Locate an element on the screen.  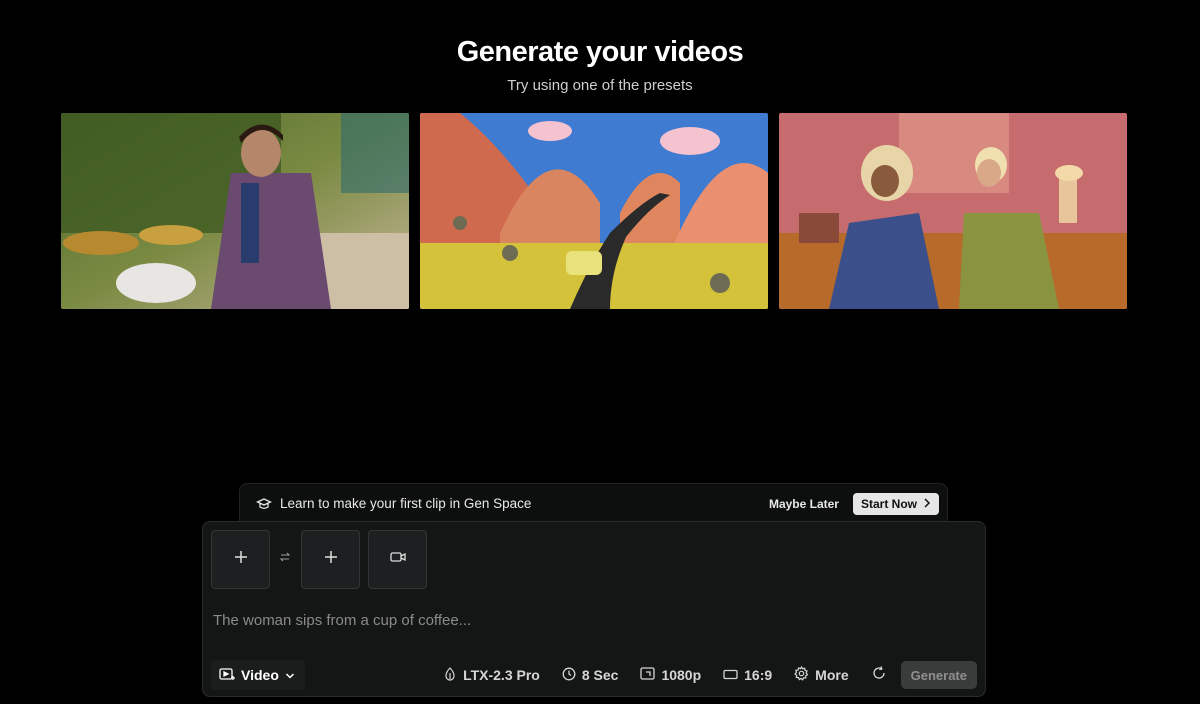
preset-road-hills is located at coordinates (594, 211).